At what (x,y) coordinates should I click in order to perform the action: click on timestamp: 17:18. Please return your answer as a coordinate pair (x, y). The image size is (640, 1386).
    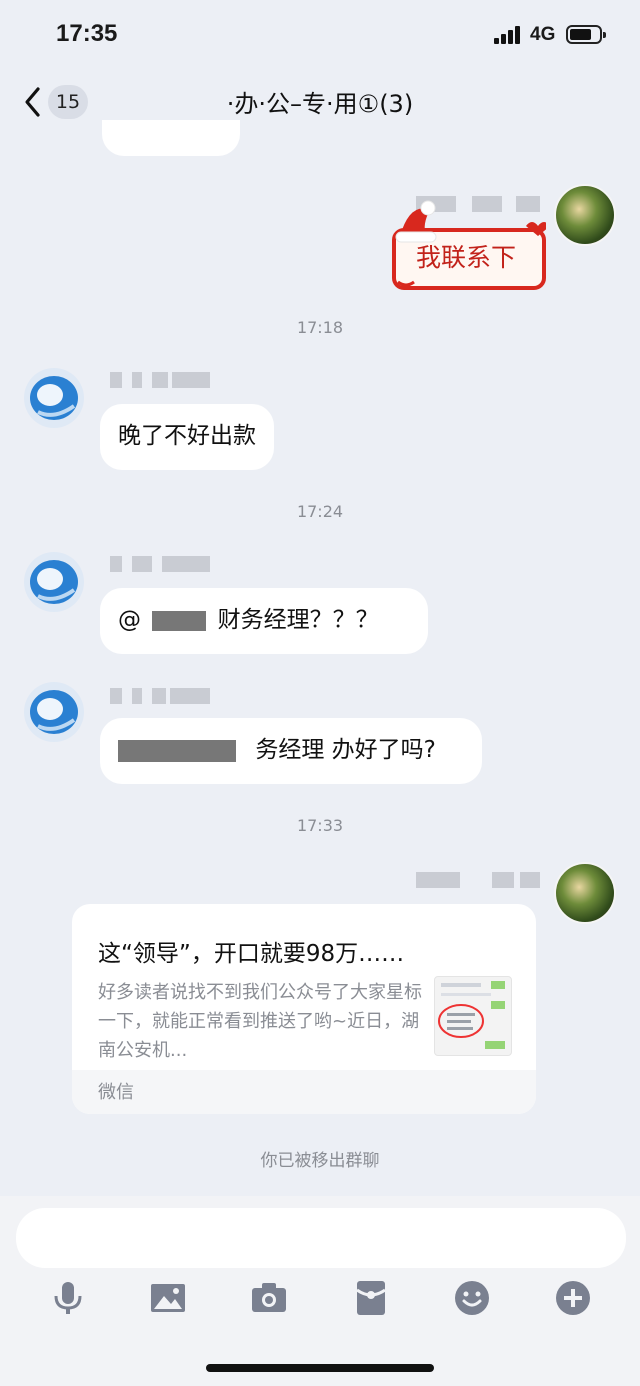
    Looking at the image, I should click on (320, 327).